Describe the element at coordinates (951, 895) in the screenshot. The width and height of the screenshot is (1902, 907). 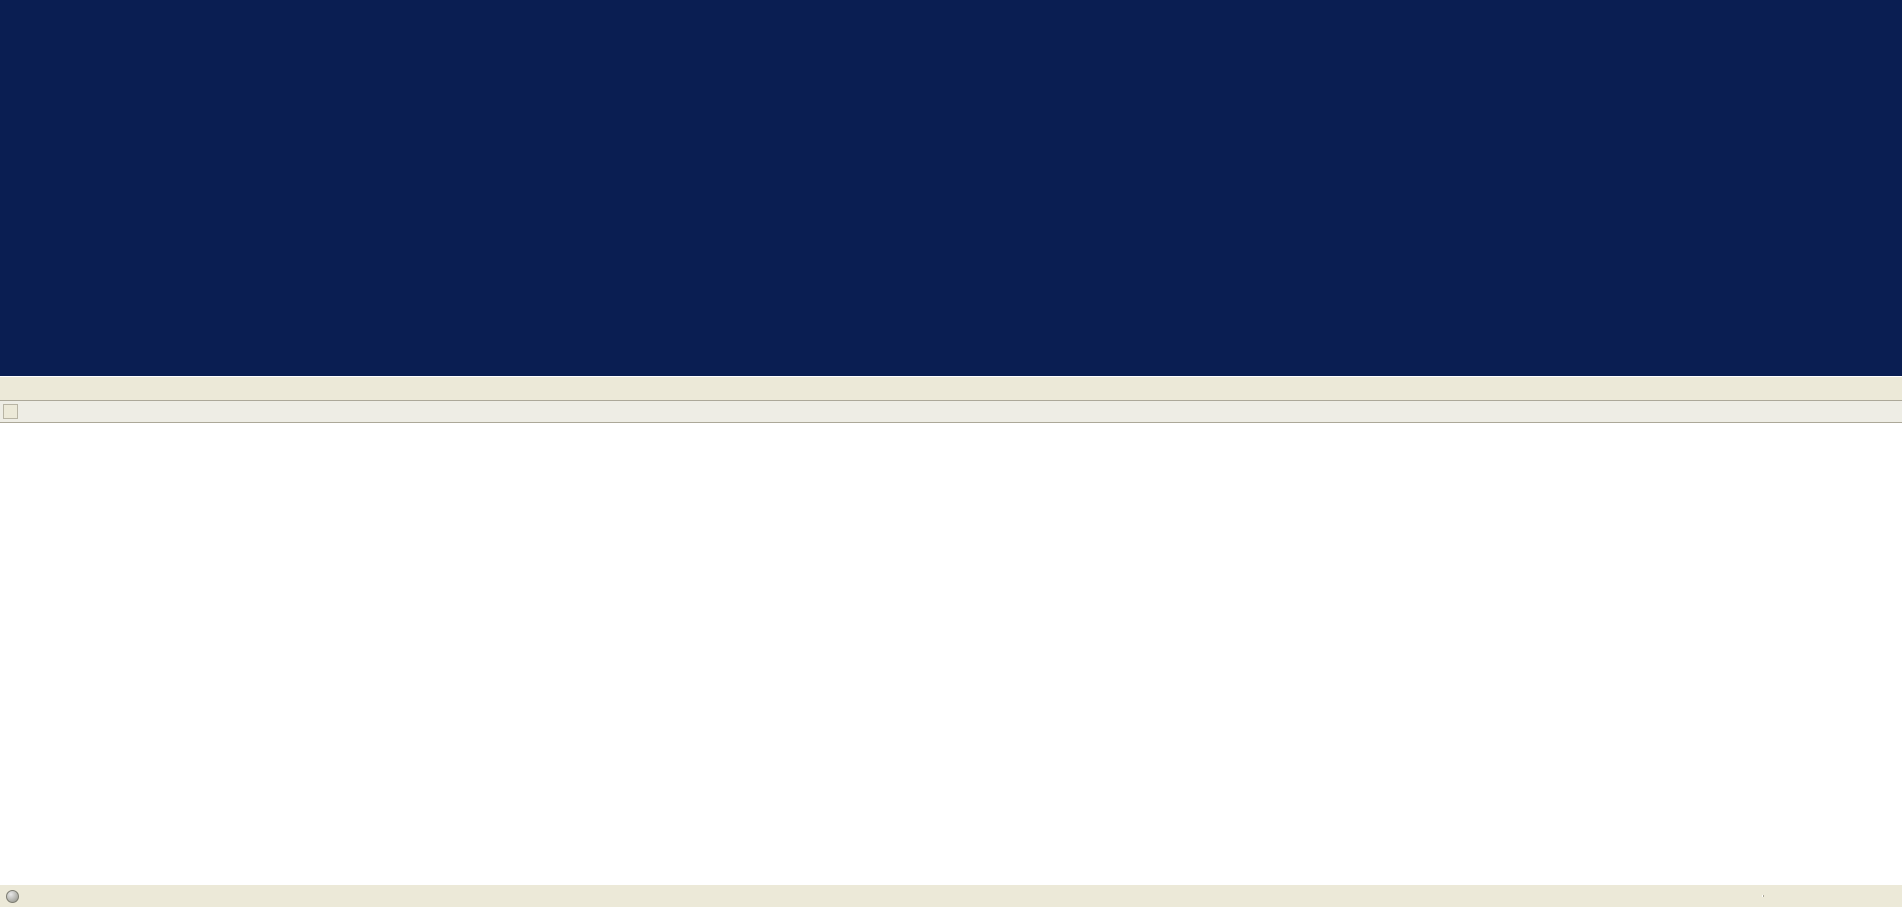
I see `status-bar` at that location.